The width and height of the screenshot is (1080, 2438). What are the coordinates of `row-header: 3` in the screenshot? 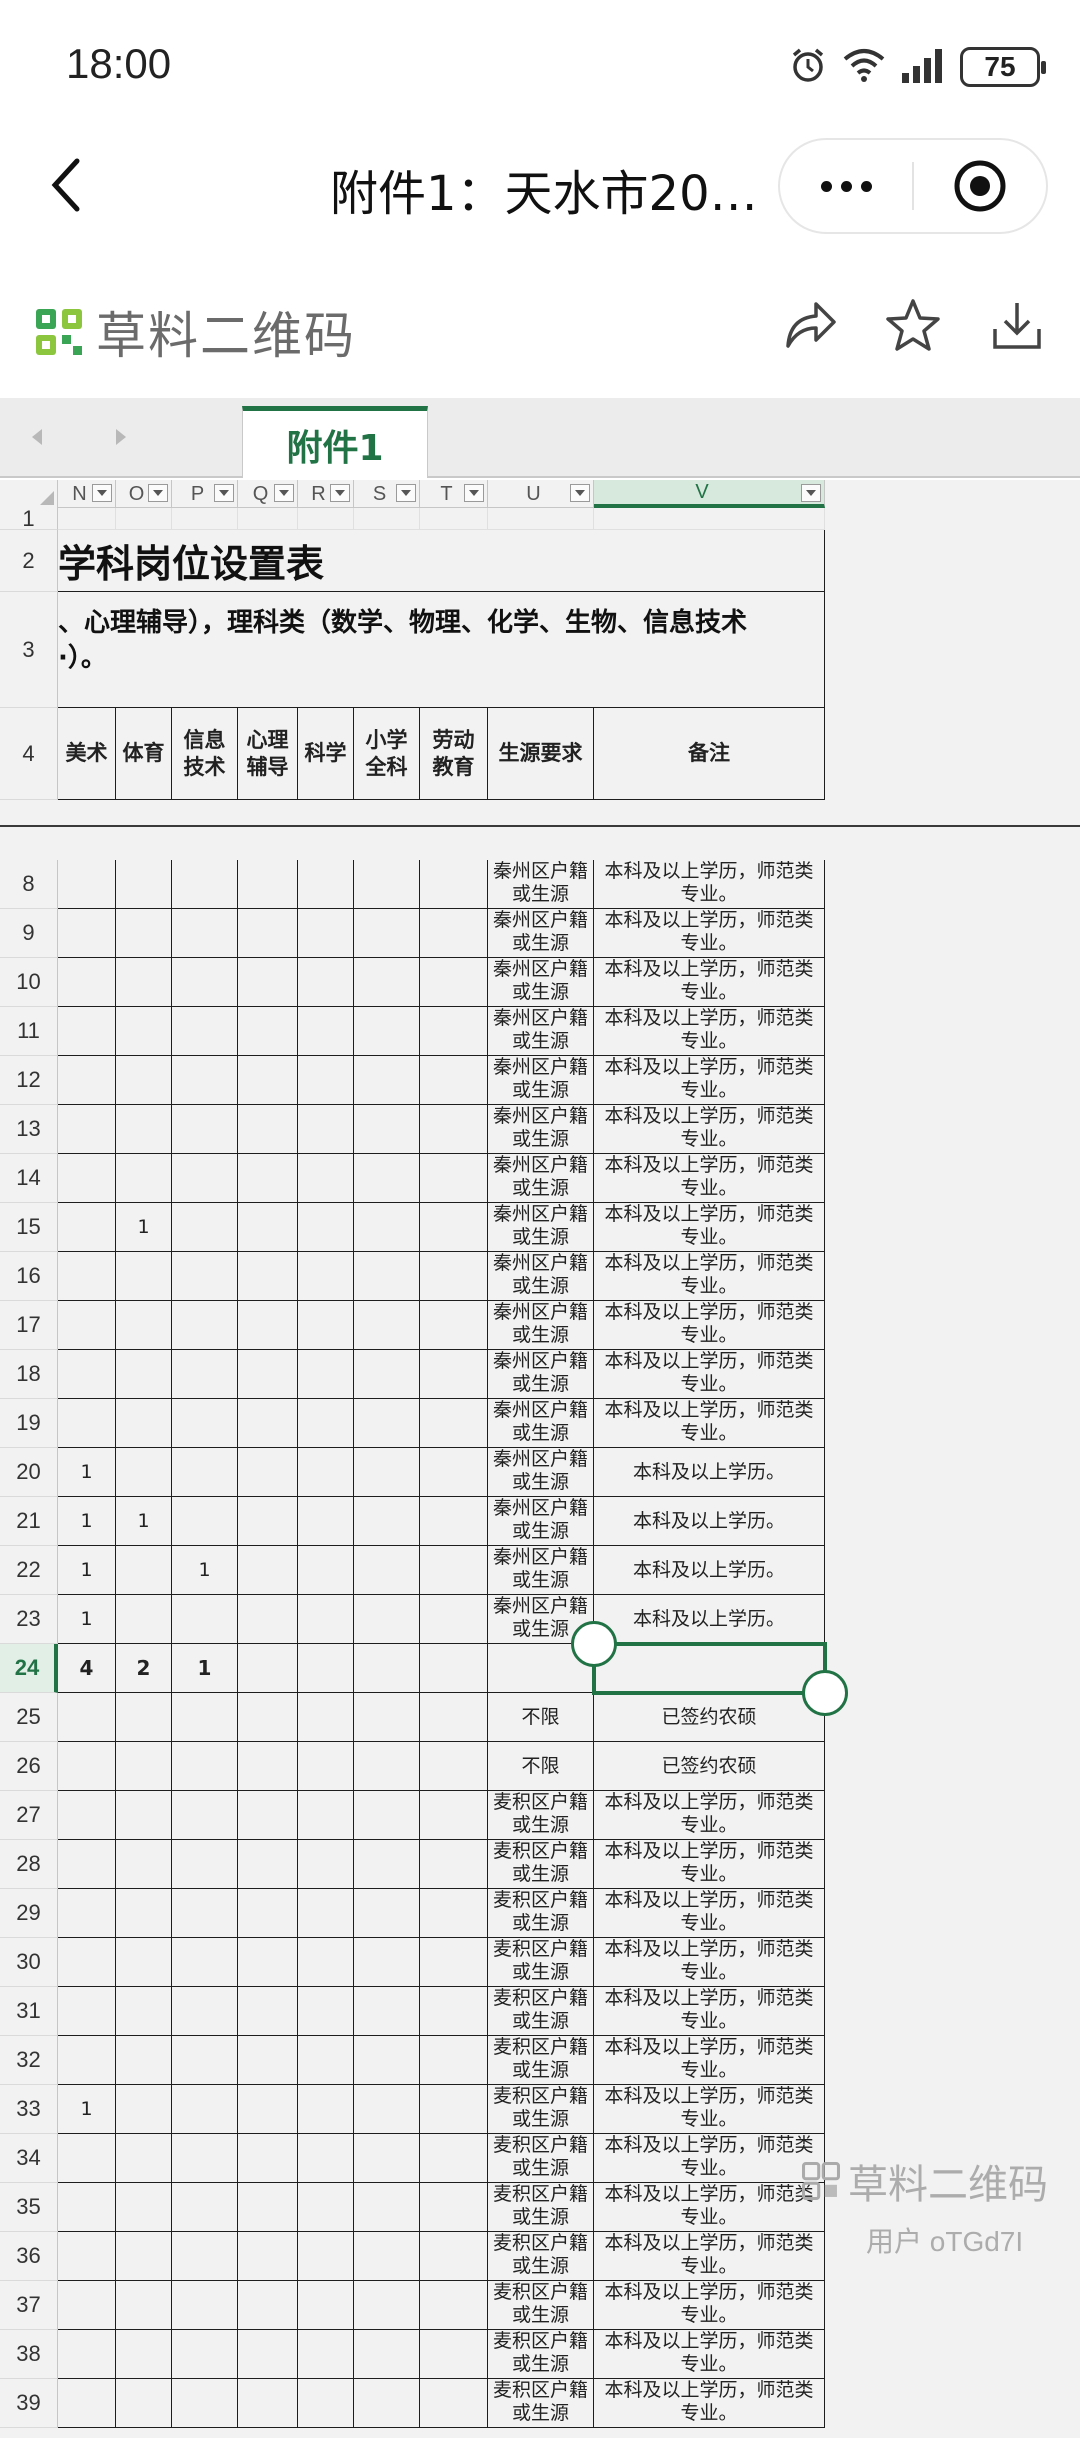 It's located at (29, 650).